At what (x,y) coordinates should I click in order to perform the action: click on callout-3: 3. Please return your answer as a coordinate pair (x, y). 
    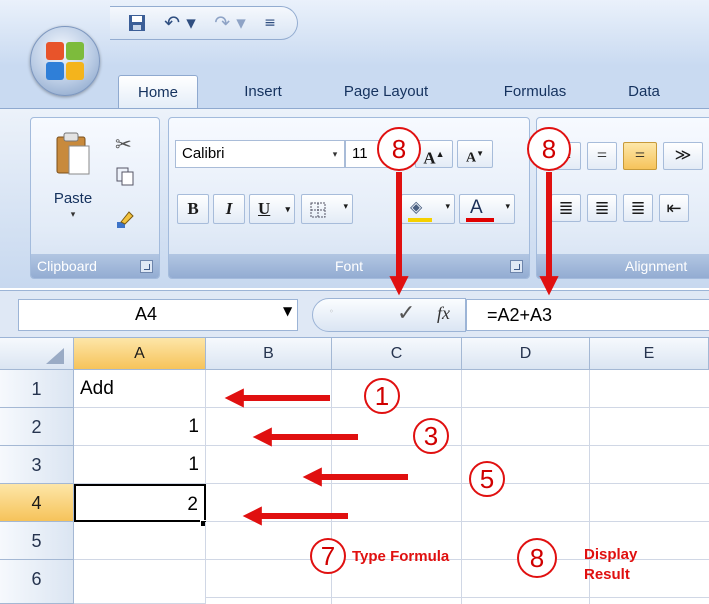
    Looking at the image, I should click on (431, 436).